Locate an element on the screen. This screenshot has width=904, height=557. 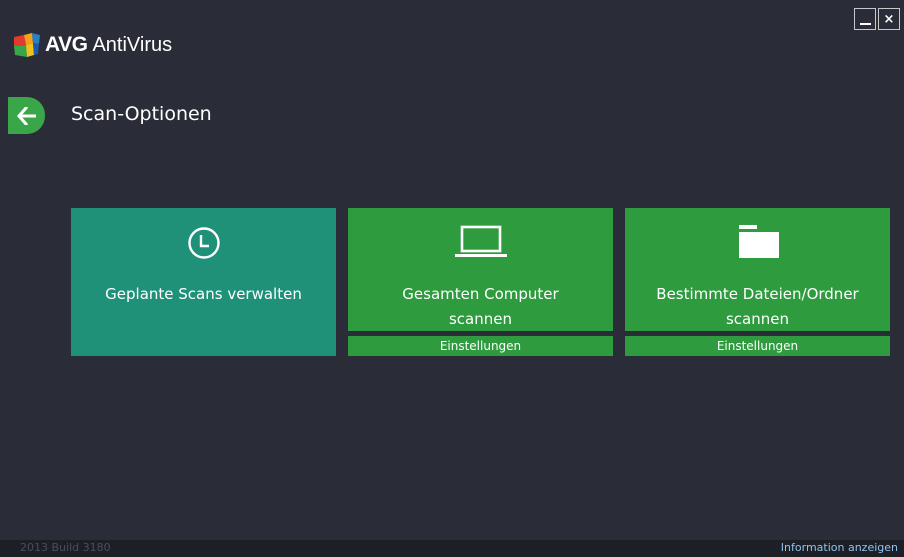
folder-icon is located at coordinates (758, 241).